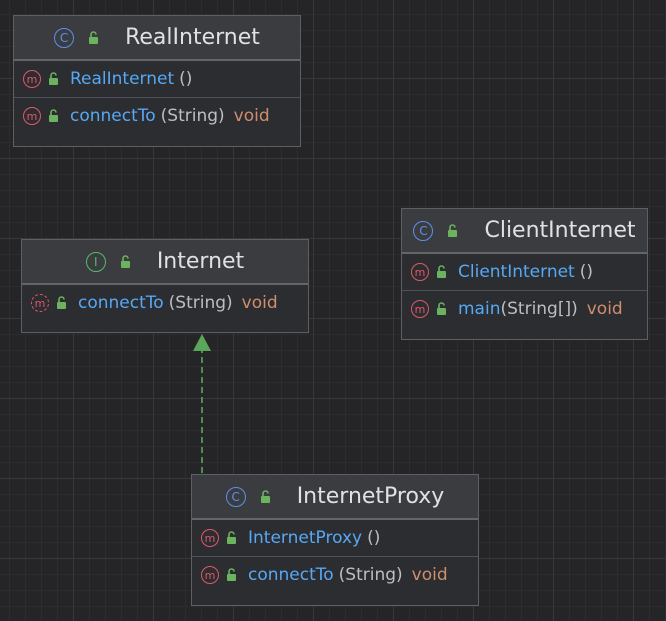 Image resolution: width=666 pixels, height=621 pixels. I want to click on interface-internet: I Internet m connectTo (String) void, so click(165, 286).